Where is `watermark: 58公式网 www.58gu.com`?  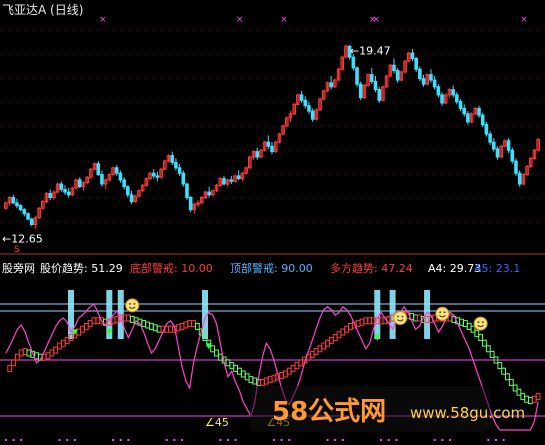 watermark: 58公式网 www.58gu.com is located at coordinates (387, 409).